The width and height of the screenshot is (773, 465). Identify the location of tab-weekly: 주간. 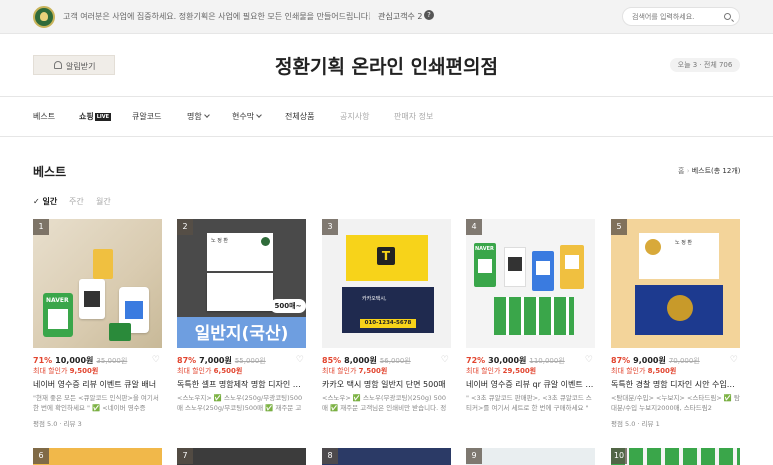
(76, 201).